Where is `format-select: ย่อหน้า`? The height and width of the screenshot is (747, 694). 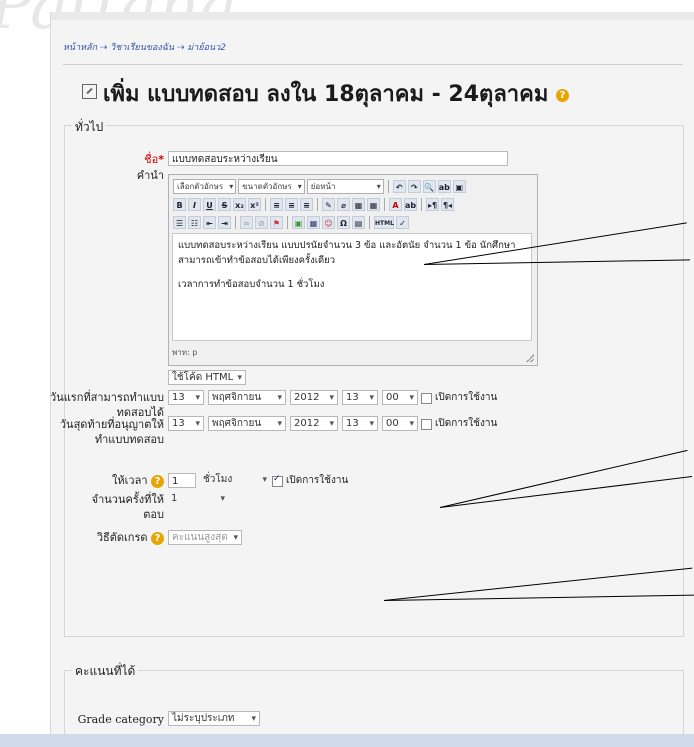
format-select: ย่อหน้า is located at coordinates (345, 186).